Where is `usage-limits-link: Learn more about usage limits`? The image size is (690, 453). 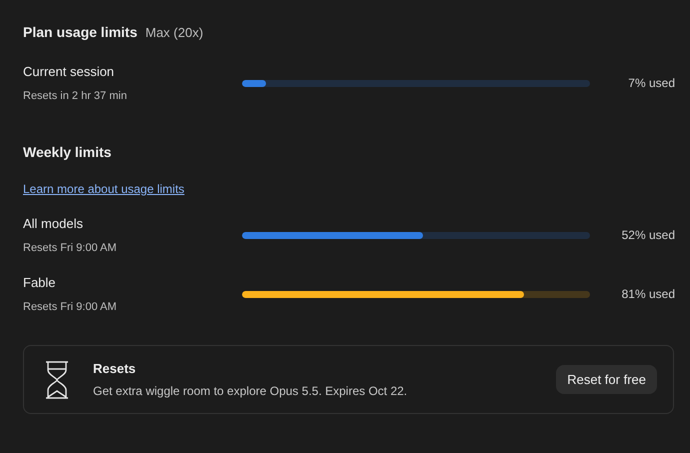 usage-limits-link: Learn more about usage limits is located at coordinates (103, 189).